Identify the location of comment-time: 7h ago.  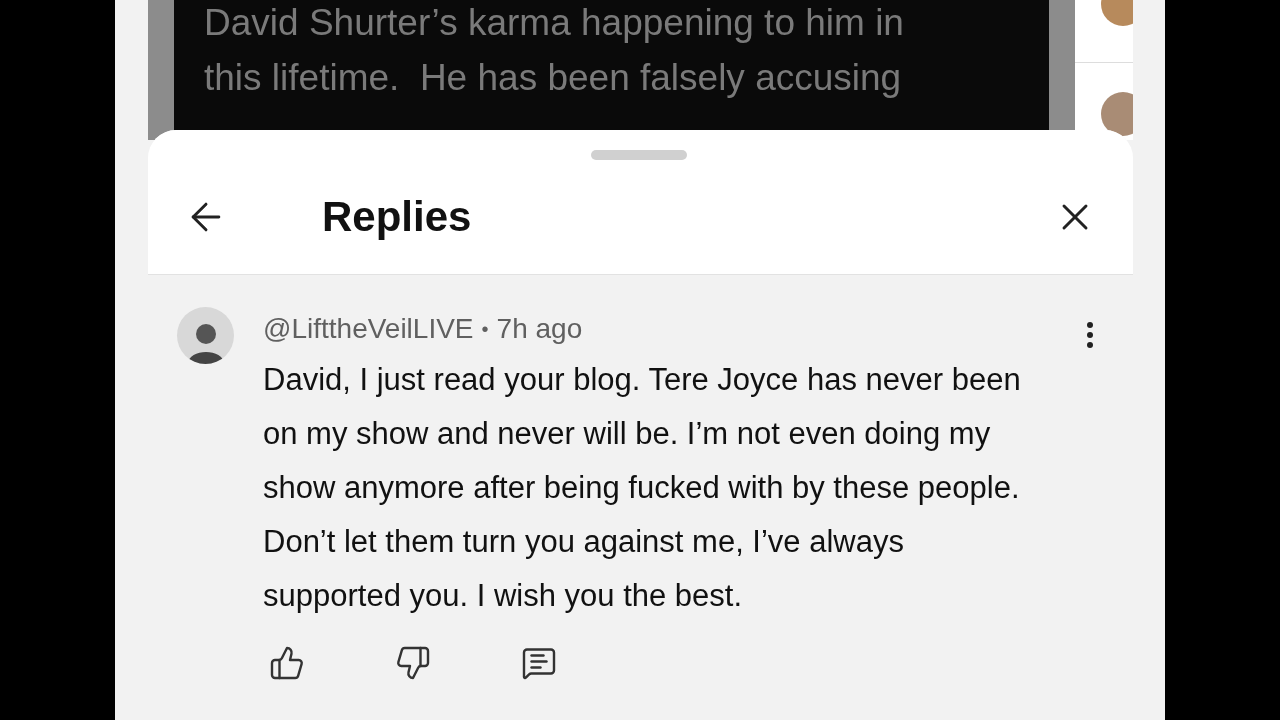
(539, 329).